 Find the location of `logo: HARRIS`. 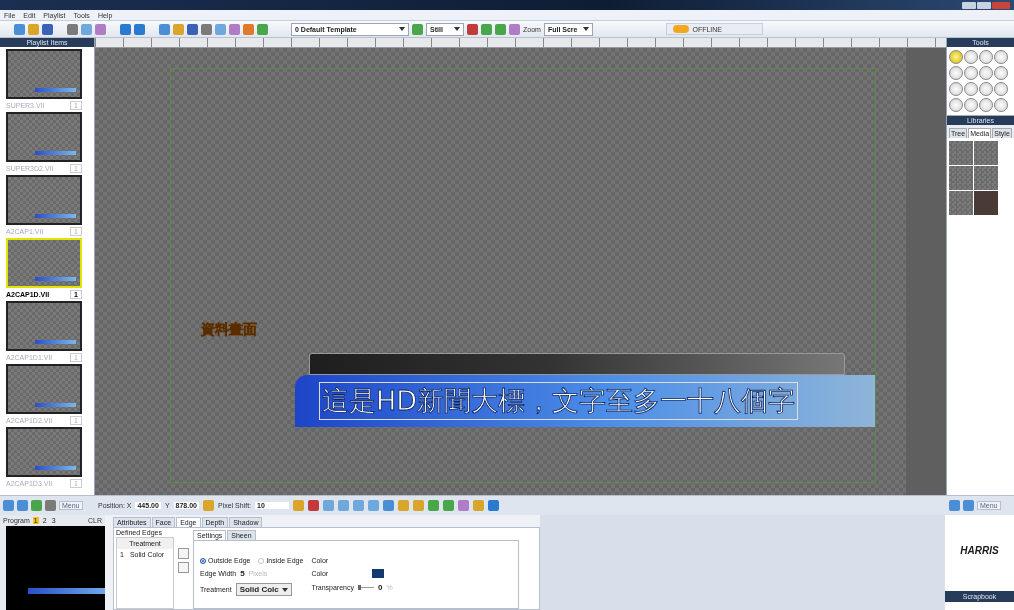

logo: HARRIS is located at coordinates (979, 550).